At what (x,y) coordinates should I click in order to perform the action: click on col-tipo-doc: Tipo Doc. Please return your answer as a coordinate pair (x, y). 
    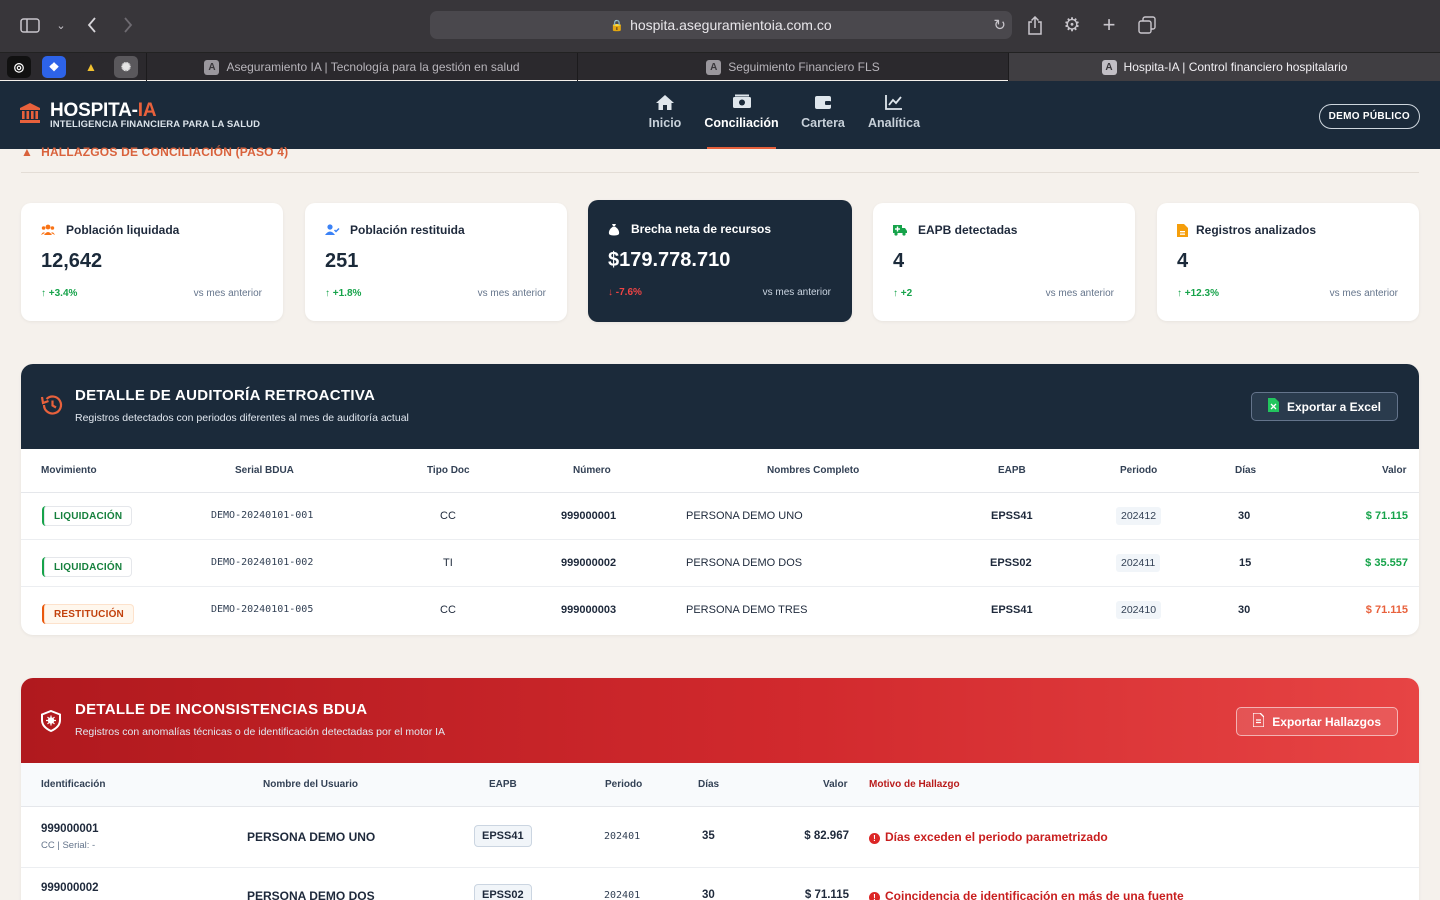
    Looking at the image, I should click on (448, 470).